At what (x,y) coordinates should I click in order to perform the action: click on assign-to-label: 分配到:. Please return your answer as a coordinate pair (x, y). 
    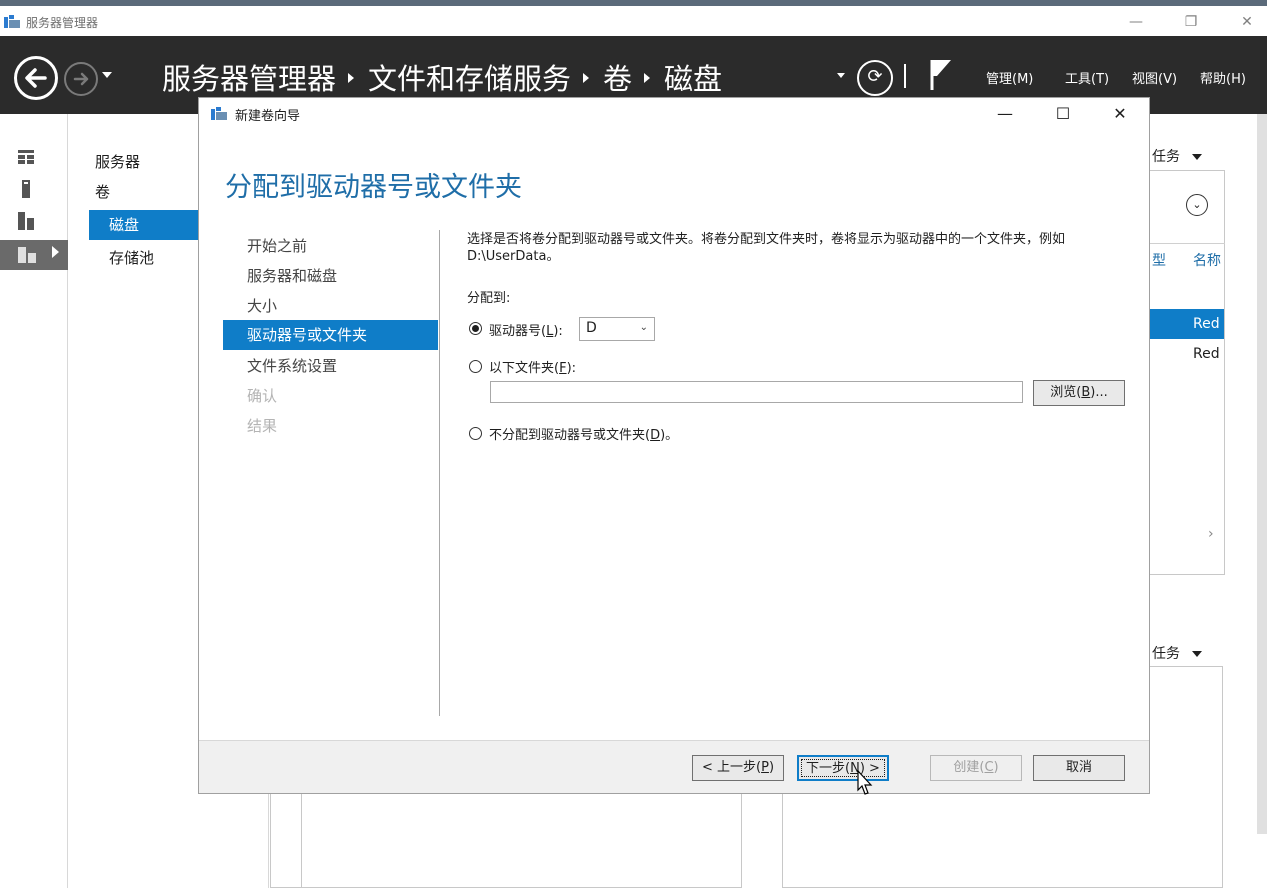
    Looking at the image, I should click on (489, 298).